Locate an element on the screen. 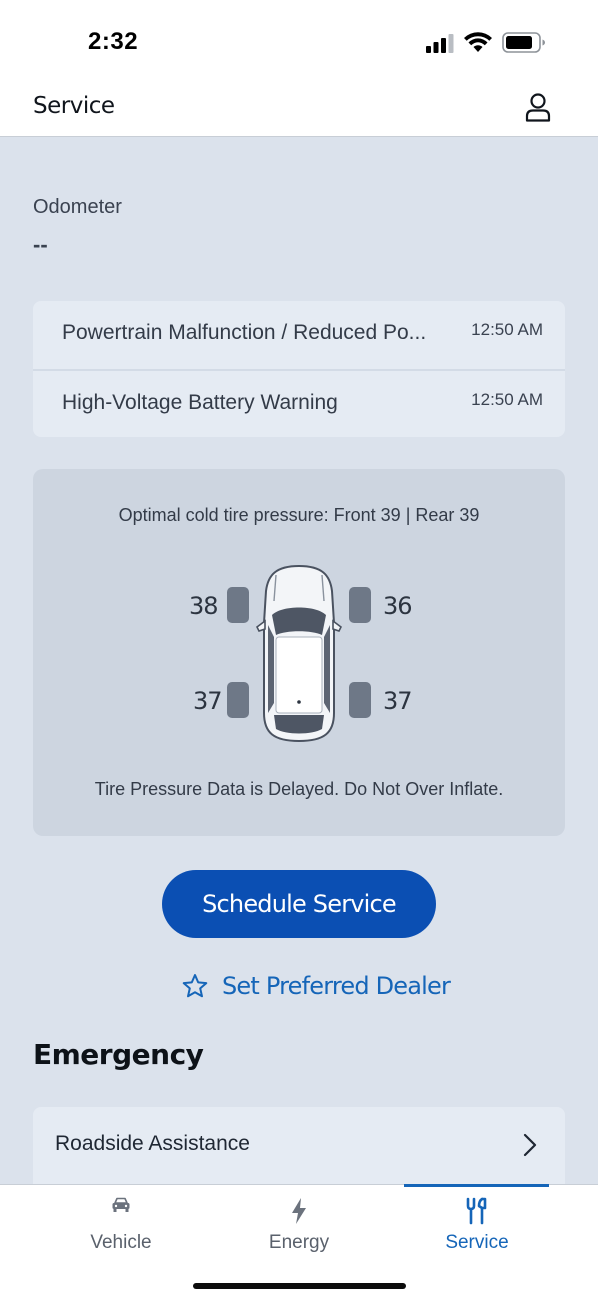  tire-rear-left-value: 37 is located at coordinates (208, 701).